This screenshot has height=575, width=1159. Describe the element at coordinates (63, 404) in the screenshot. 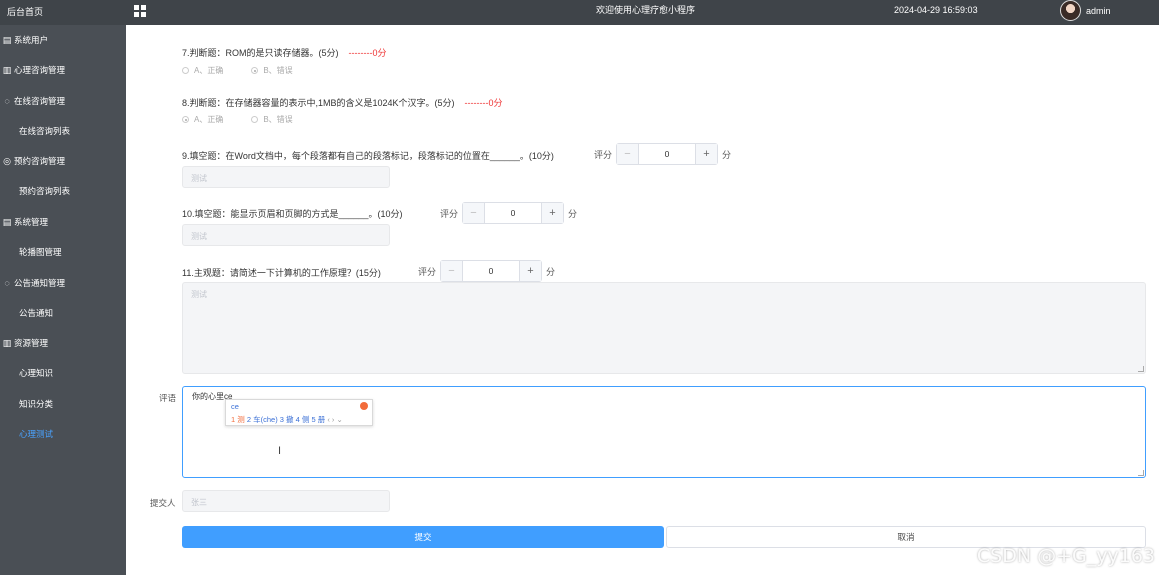

I see `sidebar-item-knowledge-category: 知识分类` at that location.